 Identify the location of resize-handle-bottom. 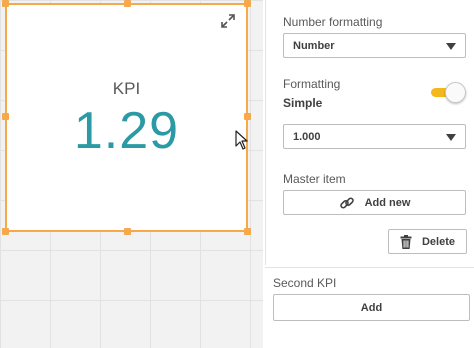
(127, 231).